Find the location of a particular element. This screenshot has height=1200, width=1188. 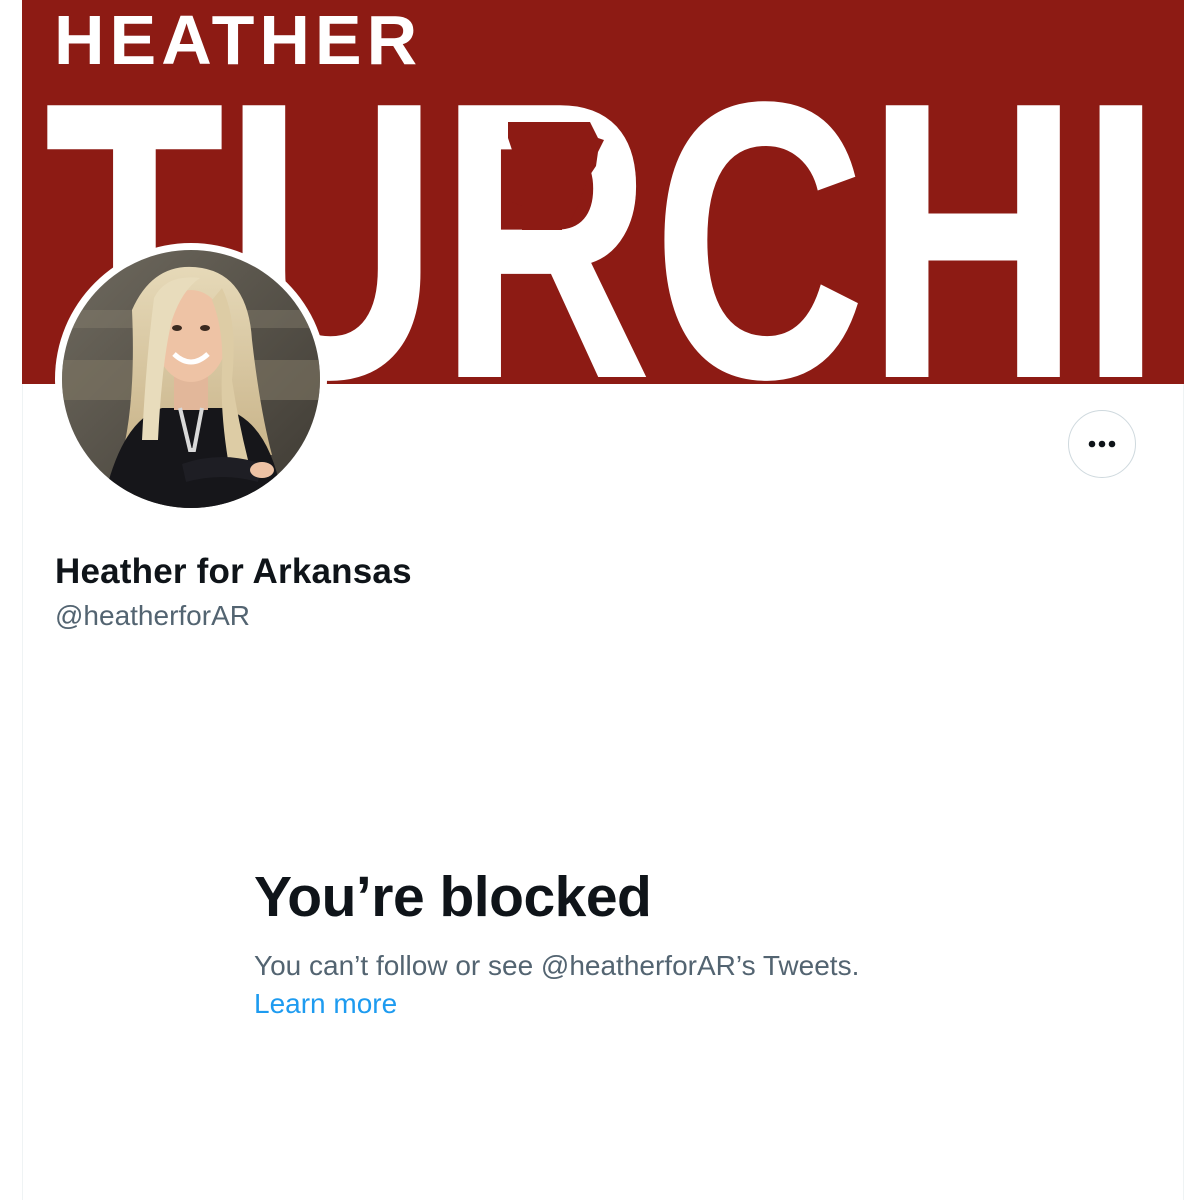

avatar-photo is located at coordinates (191, 379).